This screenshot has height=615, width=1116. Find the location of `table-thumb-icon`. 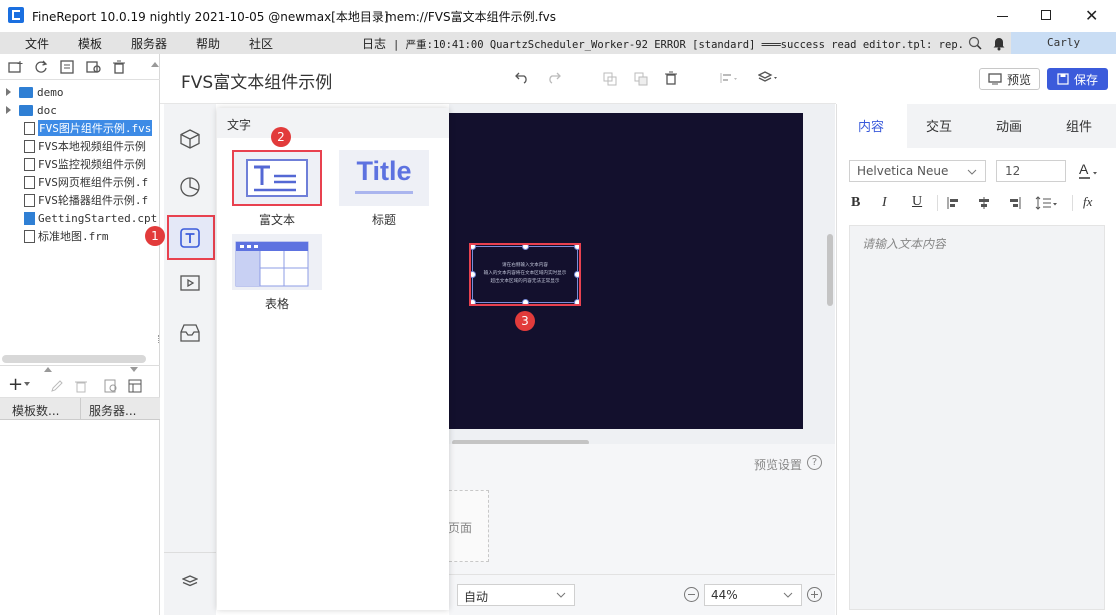

table-thumb-icon is located at coordinates (277, 264).